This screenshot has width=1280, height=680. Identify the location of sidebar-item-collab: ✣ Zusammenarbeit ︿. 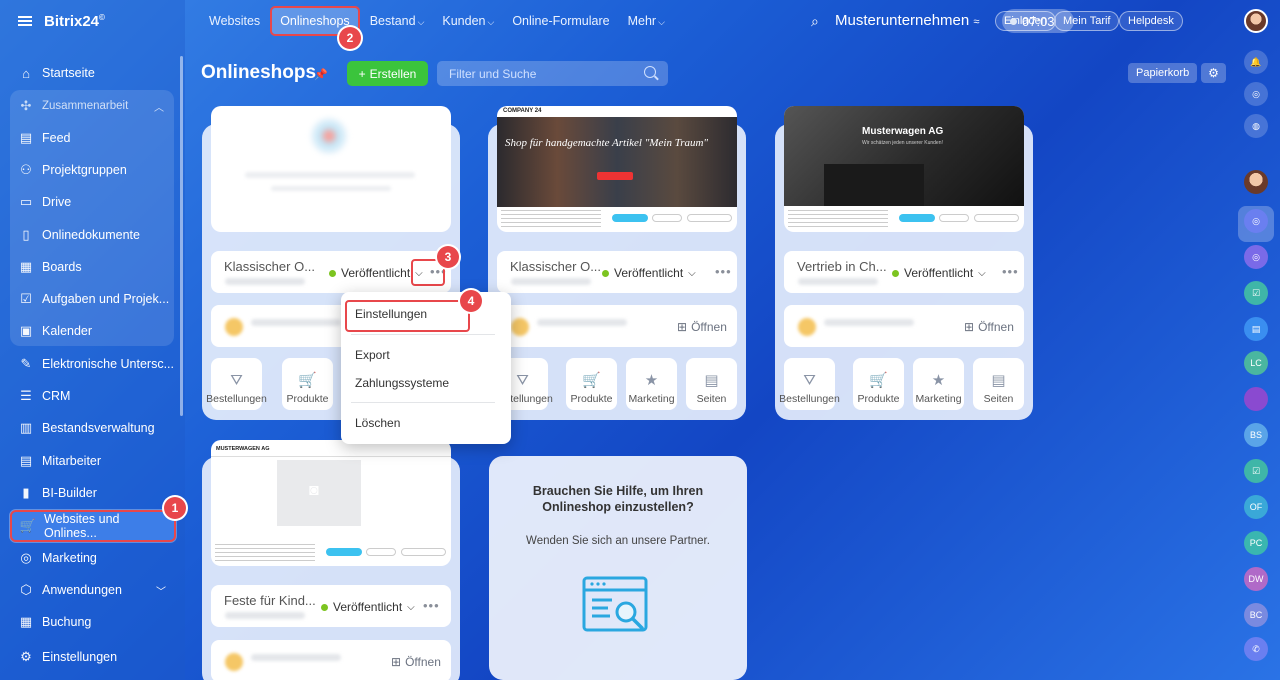
(93, 106).